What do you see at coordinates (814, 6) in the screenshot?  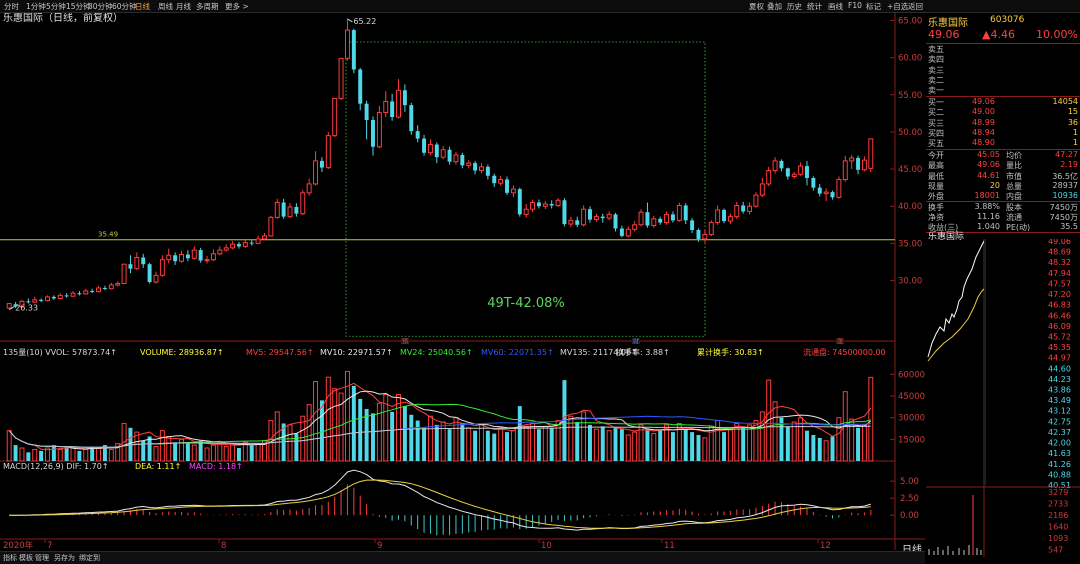 I see `toolbar-button-3: 统计` at bounding box center [814, 6].